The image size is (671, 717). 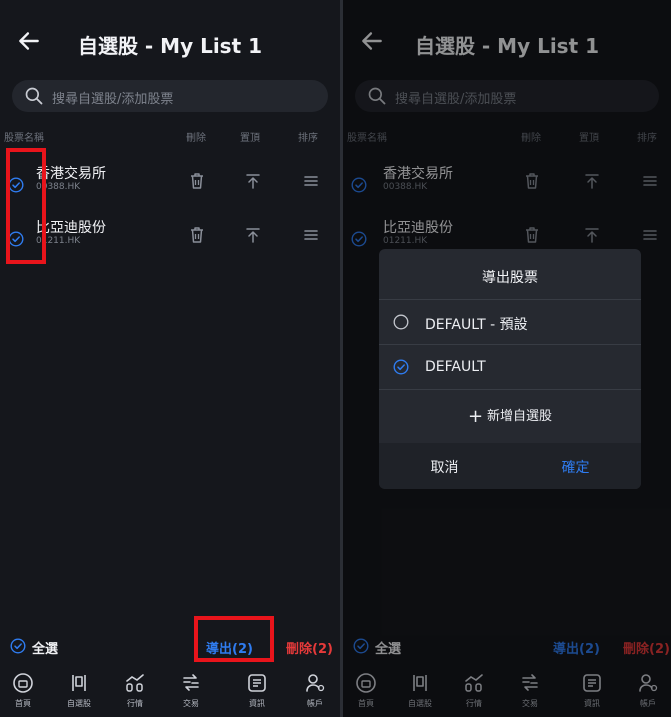 I want to click on export-dialog: 導出股票 DEFAULT - 預設 DEFAULT + 新增自選股 取消 確定, so click(x=510, y=369).